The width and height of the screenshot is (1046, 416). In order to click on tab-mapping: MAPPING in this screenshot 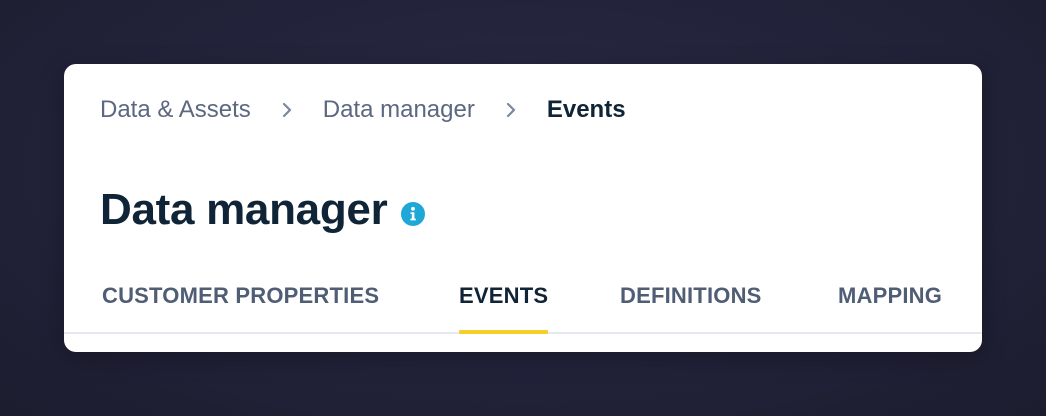, I will do `click(890, 307)`.